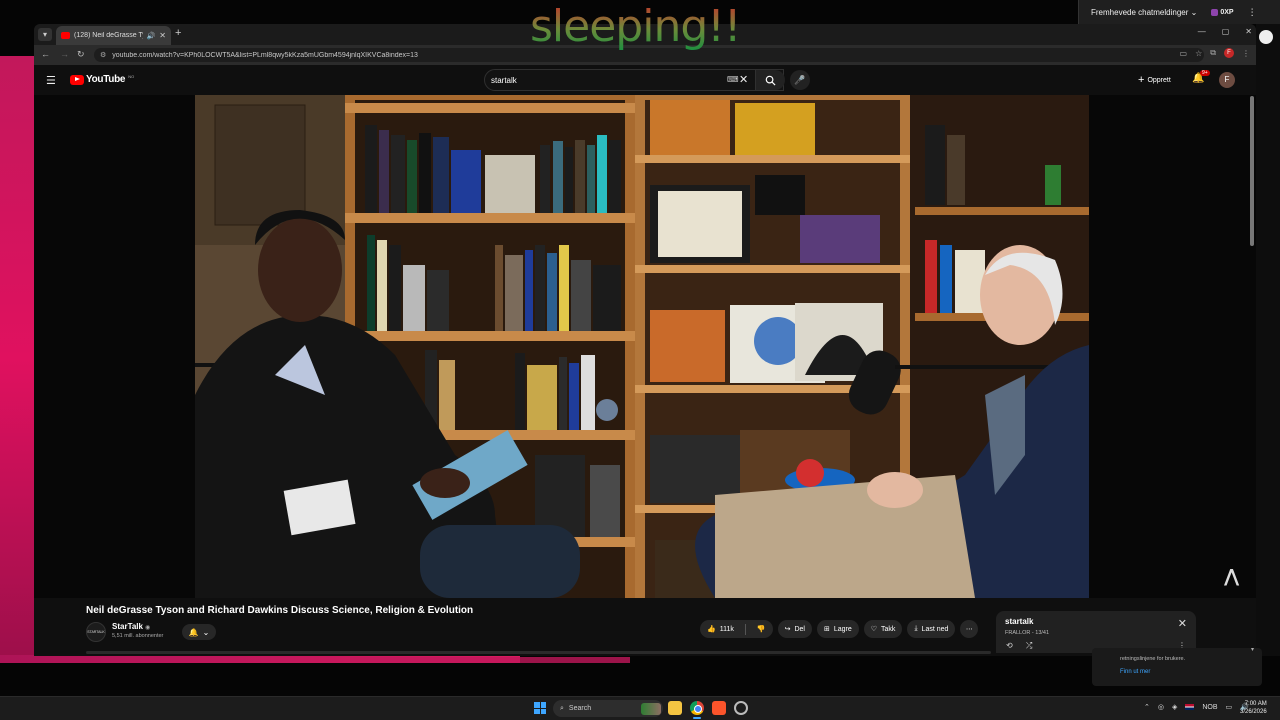  I want to click on account-avatar: F, so click(1227, 80).